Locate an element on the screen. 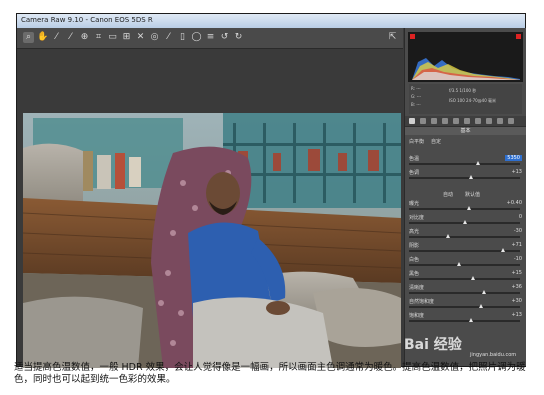 The image size is (544, 395). red-eye-icon: ◎ is located at coordinates (154, 37).